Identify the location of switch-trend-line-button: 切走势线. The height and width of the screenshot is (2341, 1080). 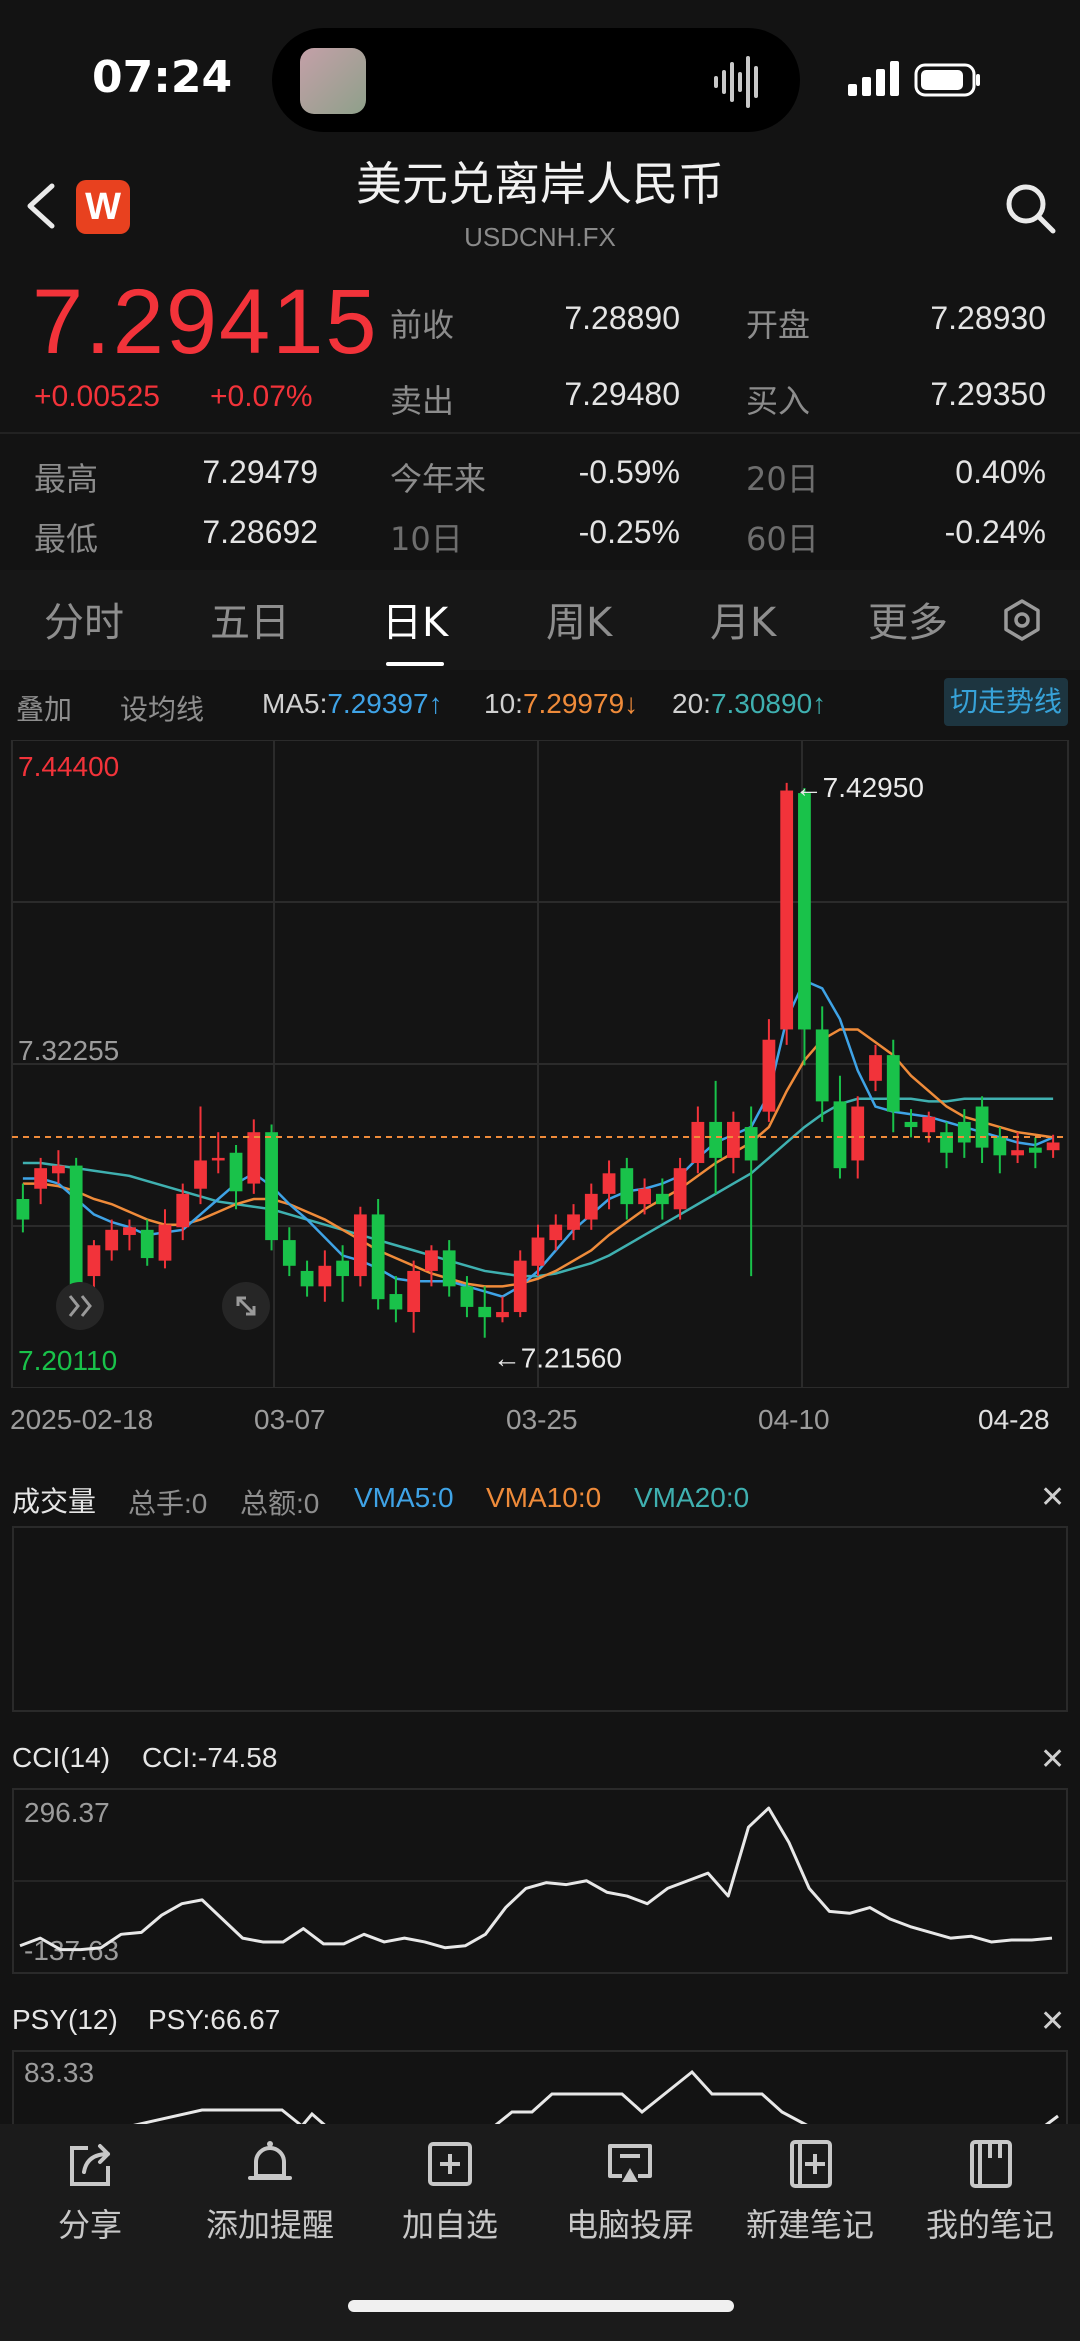
(1006, 702).